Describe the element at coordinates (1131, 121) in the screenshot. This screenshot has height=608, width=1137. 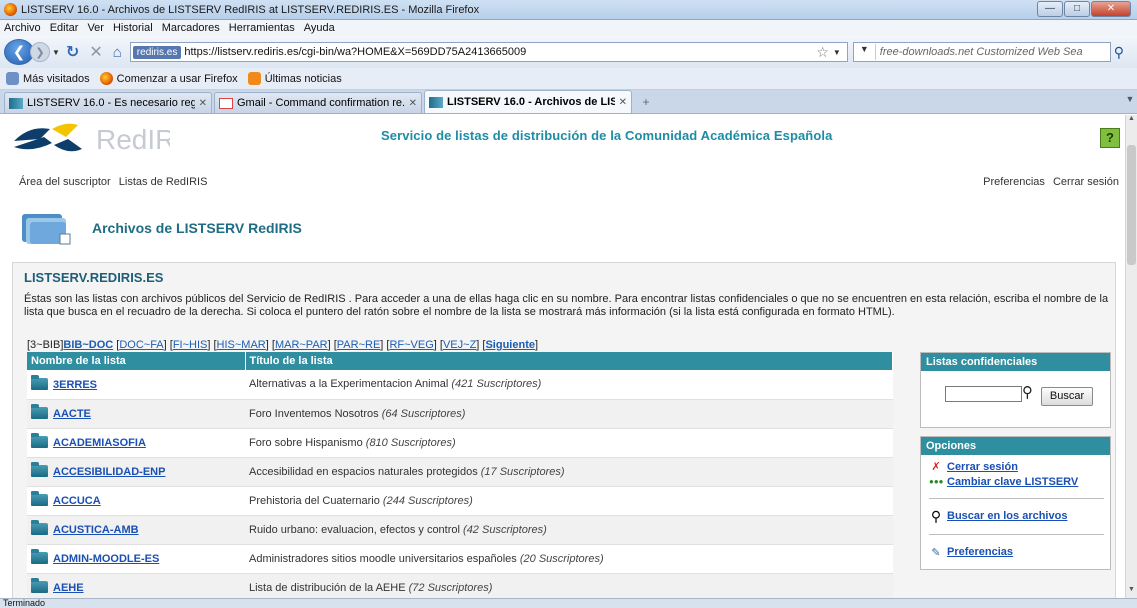
I see `scroll-up-icon: ▲` at that location.